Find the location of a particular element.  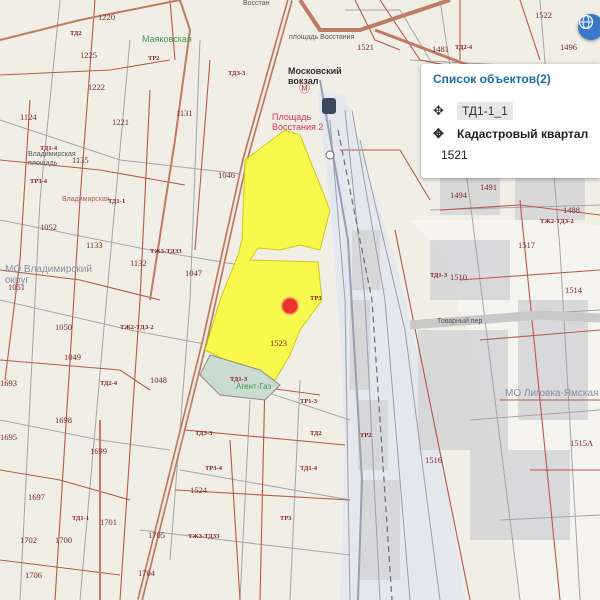

poi-green-area: Агент-Газ is located at coordinates (254, 386).